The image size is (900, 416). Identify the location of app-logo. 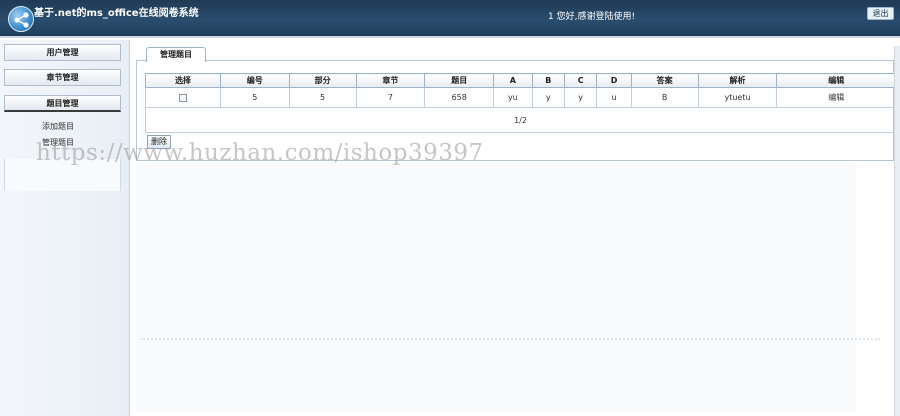
(21, 19).